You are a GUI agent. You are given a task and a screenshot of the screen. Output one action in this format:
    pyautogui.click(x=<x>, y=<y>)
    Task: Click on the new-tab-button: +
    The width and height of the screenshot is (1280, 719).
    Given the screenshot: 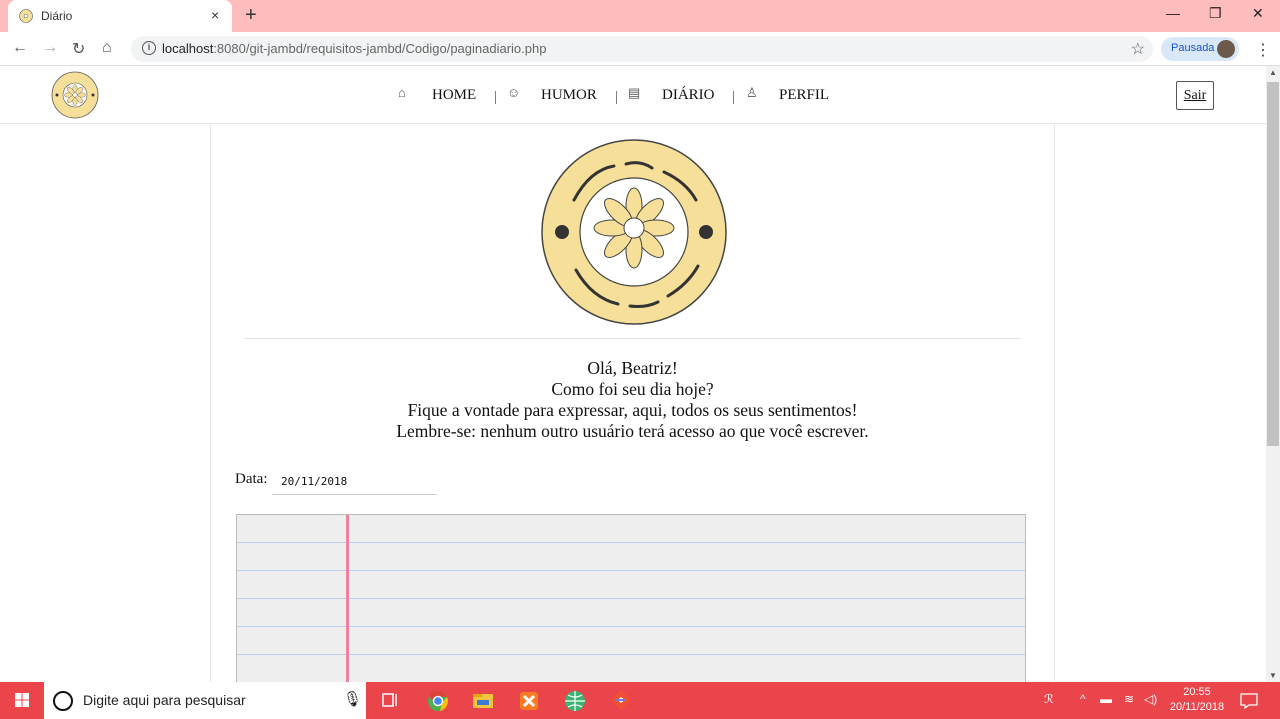 What is the action you would take?
    pyautogui.click(x=251, y=15)
    